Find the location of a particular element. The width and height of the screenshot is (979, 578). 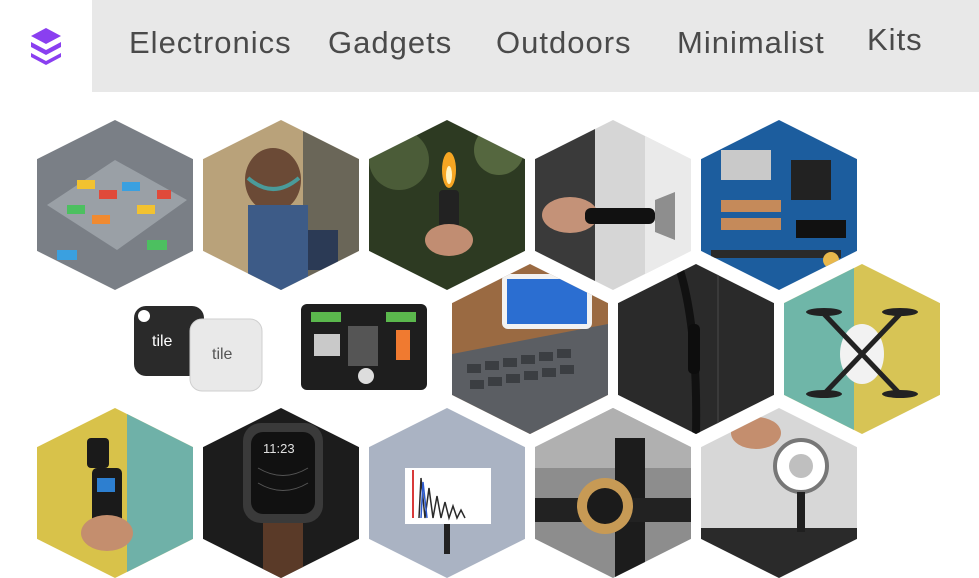

product-tile-drone is located at coordinates (862, 349).